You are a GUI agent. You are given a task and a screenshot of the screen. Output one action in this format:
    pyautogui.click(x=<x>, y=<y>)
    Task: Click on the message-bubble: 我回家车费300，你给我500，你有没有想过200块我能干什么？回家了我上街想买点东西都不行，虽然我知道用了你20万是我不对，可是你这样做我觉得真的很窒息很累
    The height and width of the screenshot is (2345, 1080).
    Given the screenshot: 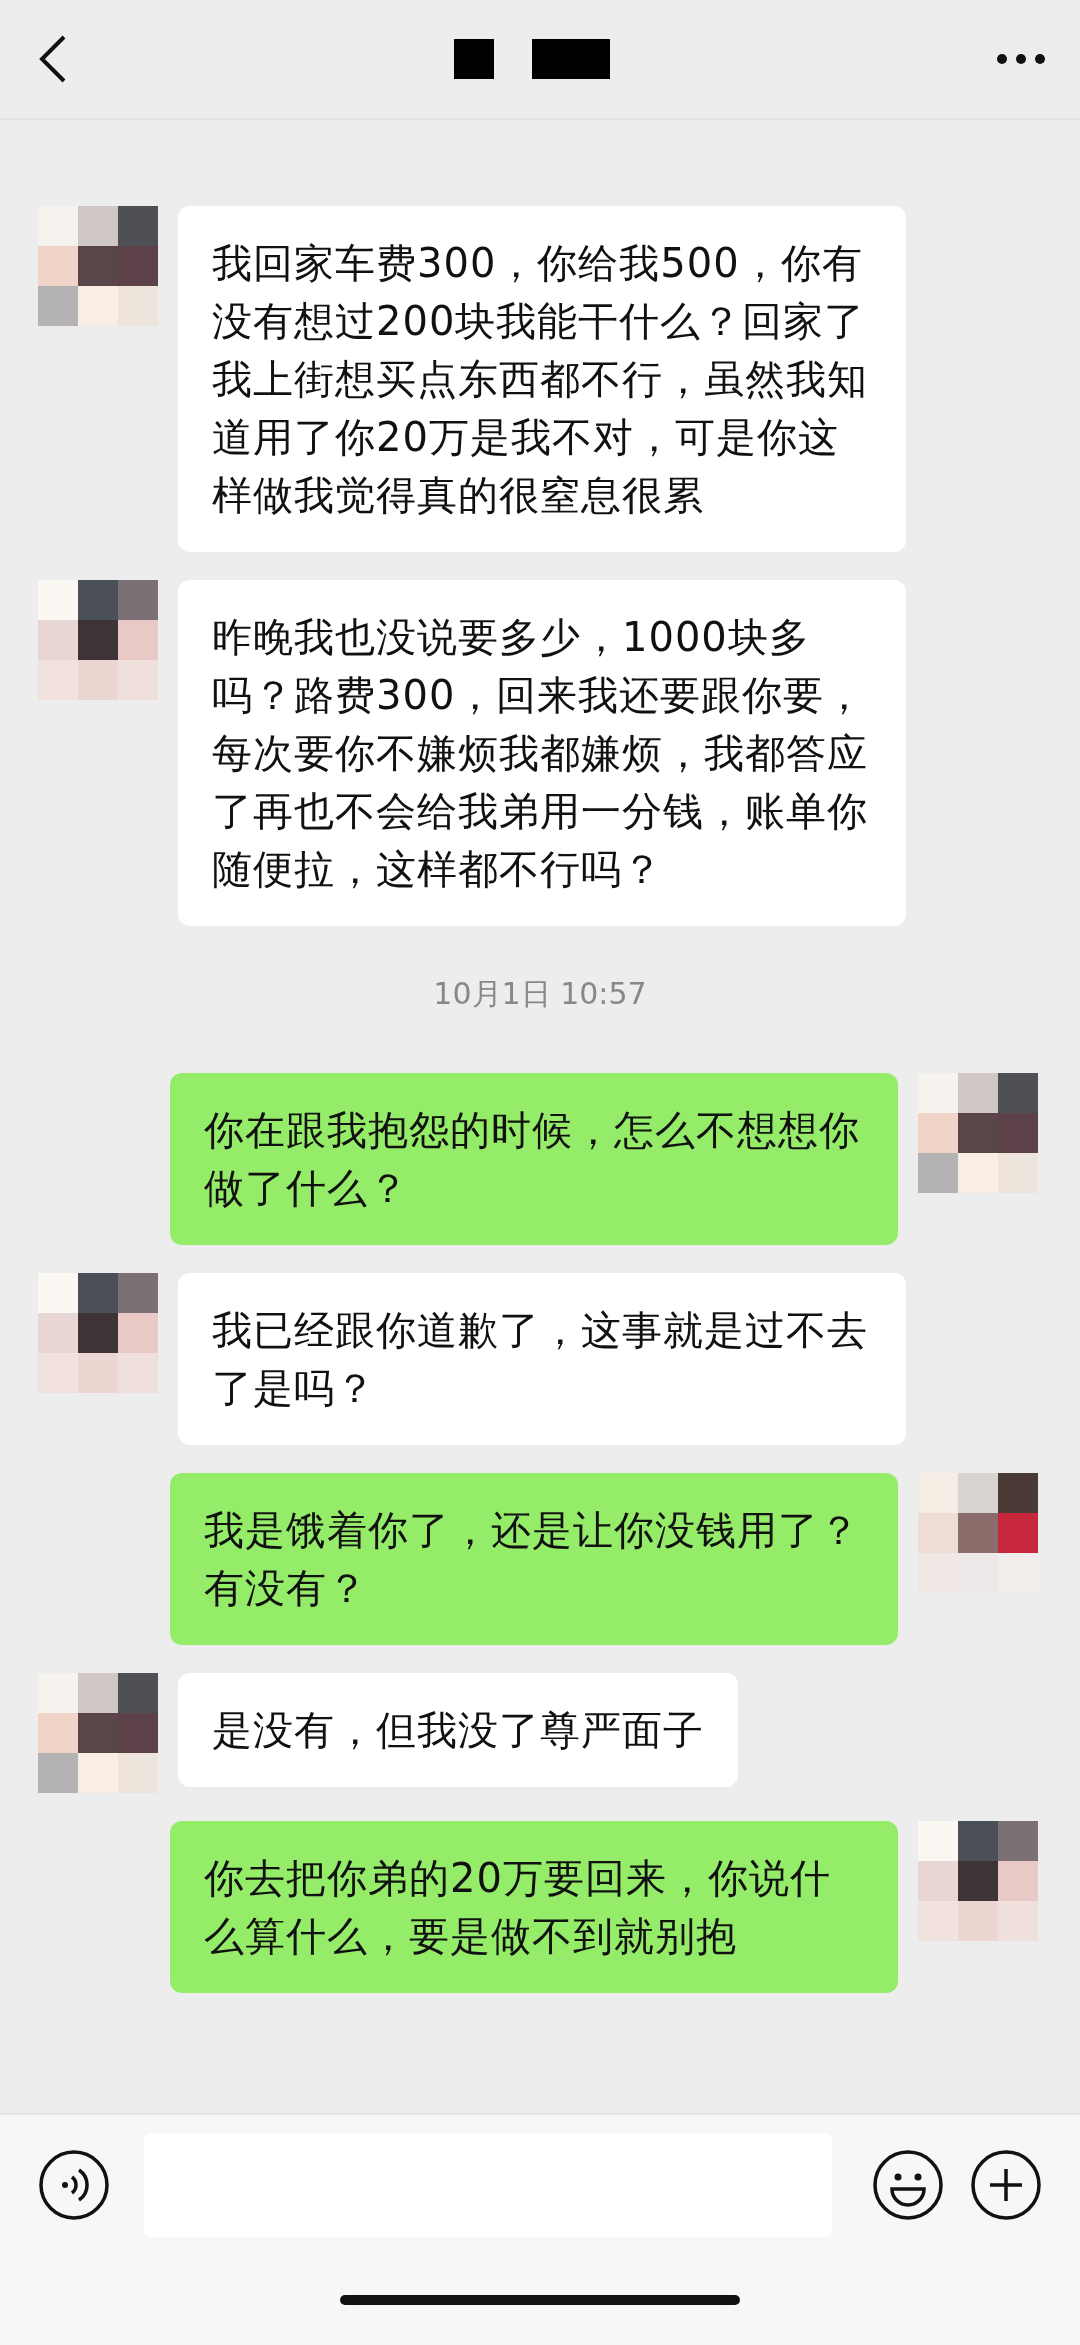 What is the action you would take?
    pyautogui.click(x=542, y=379)
    